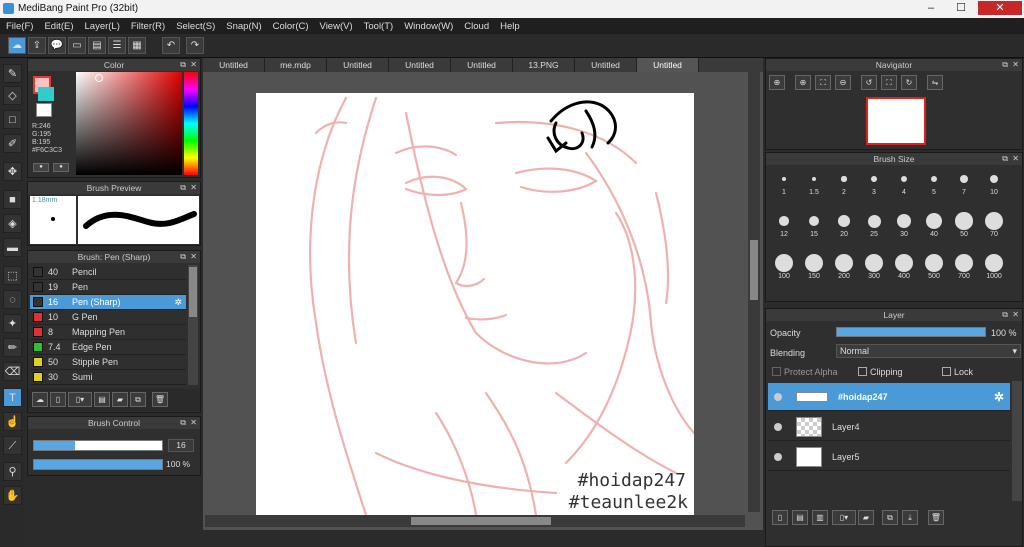  What do you see at coordinates (814, 266) in the screenshot?
I see `brush-size-option: 150` at bounding box center [814, 266].